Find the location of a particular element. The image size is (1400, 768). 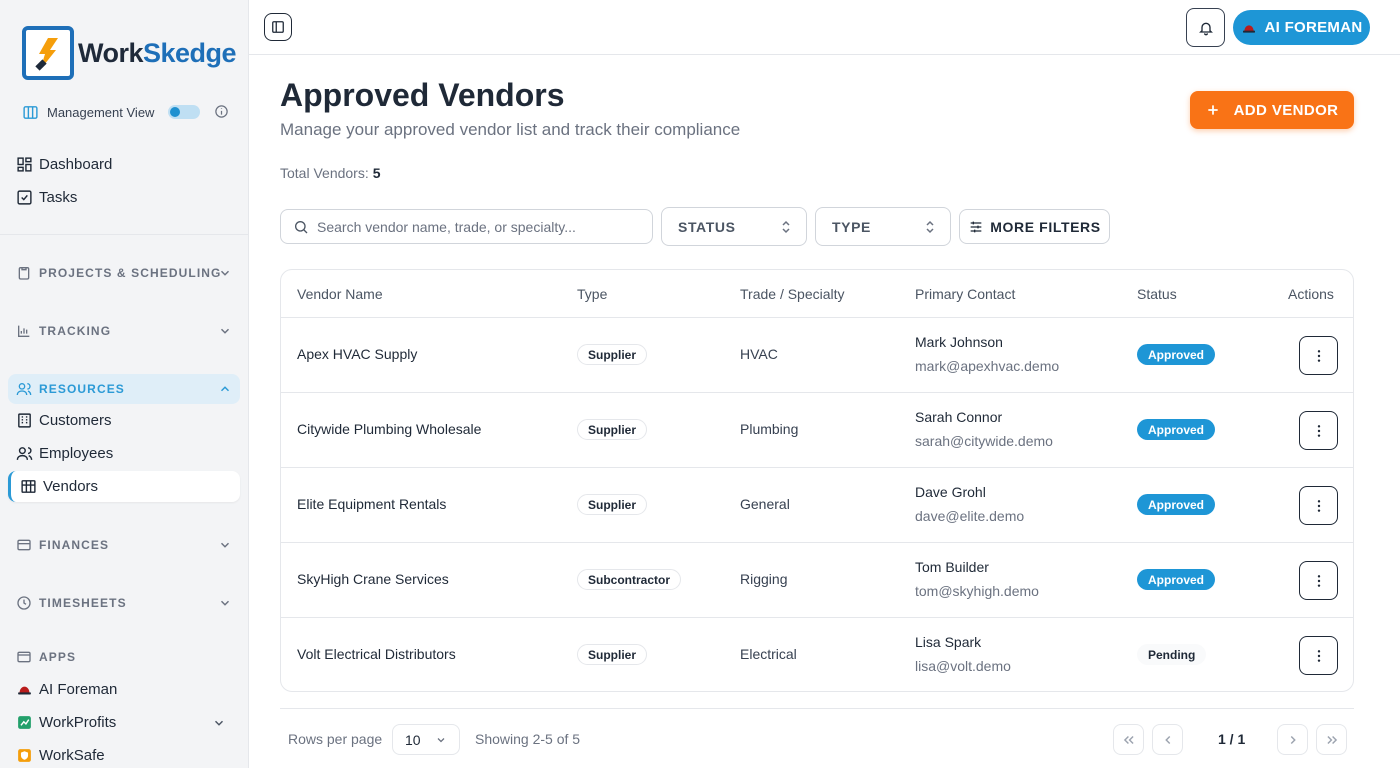

search-box is located at coordinates (466, 226).